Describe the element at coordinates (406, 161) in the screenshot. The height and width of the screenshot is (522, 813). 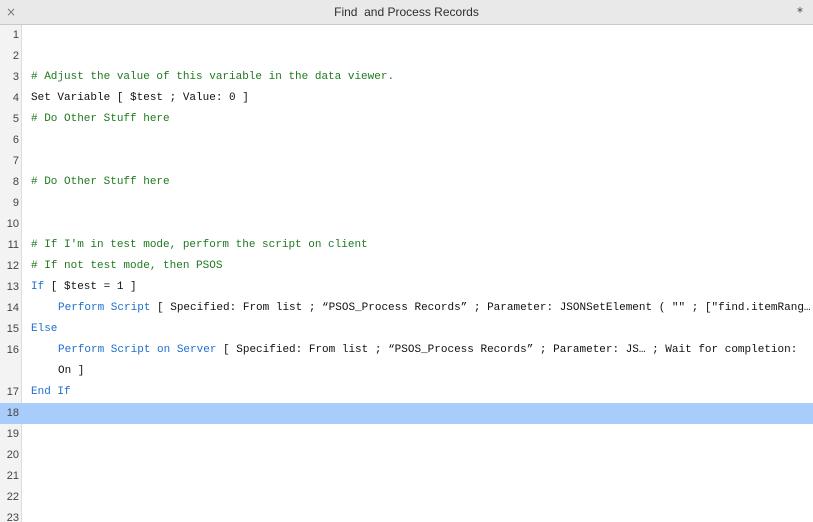
I see `script-line-7: 7` at that location.